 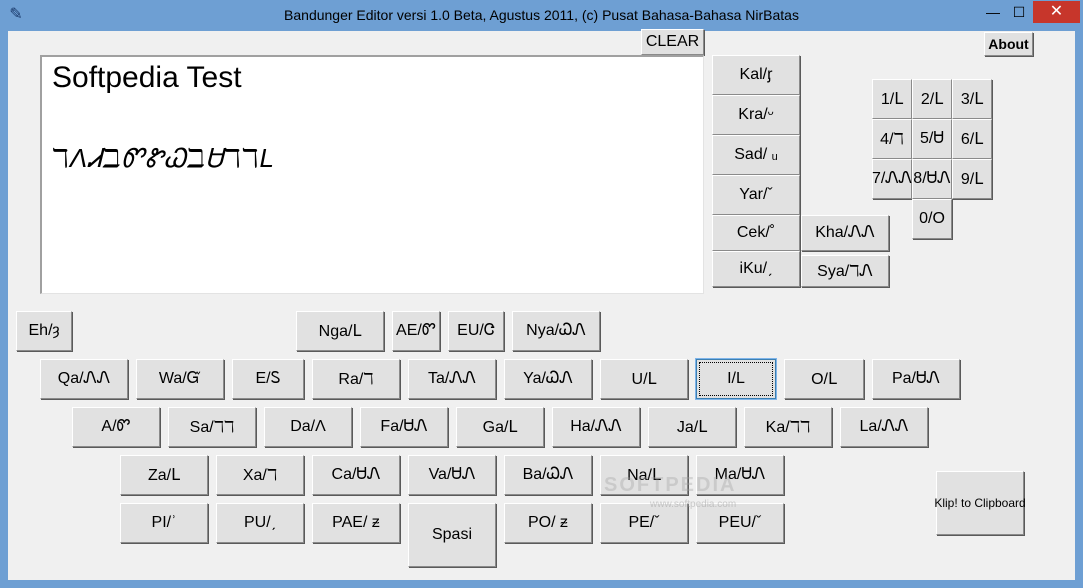 I want to click on key-ae: AE/Ꮫ, so click(x=416, y=331).